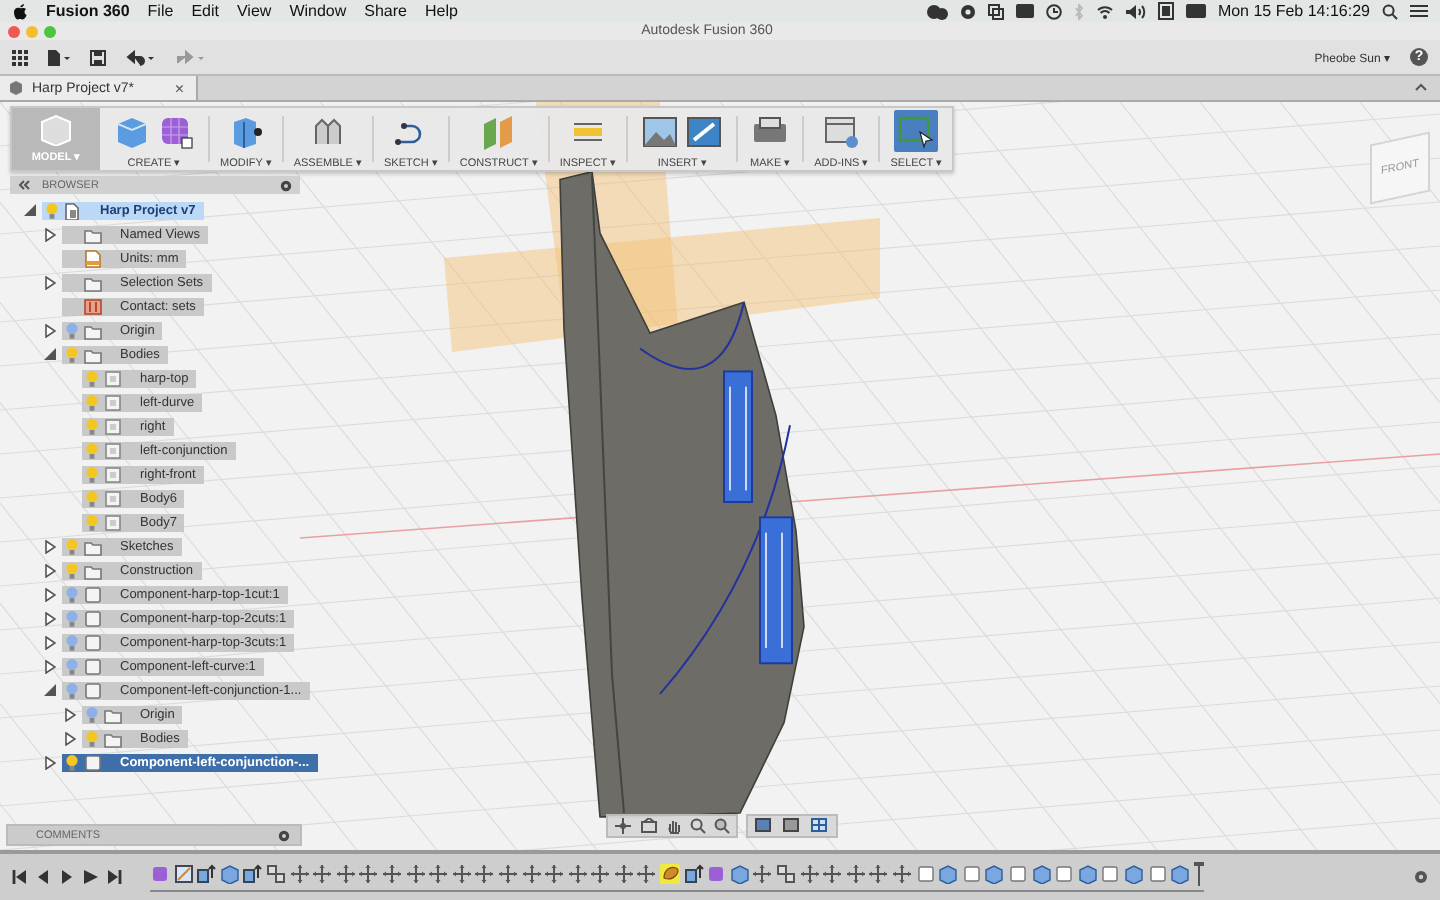 This screenshot has width=1440, height=900. I want to click on step-forward-icon, so click(67, 877).